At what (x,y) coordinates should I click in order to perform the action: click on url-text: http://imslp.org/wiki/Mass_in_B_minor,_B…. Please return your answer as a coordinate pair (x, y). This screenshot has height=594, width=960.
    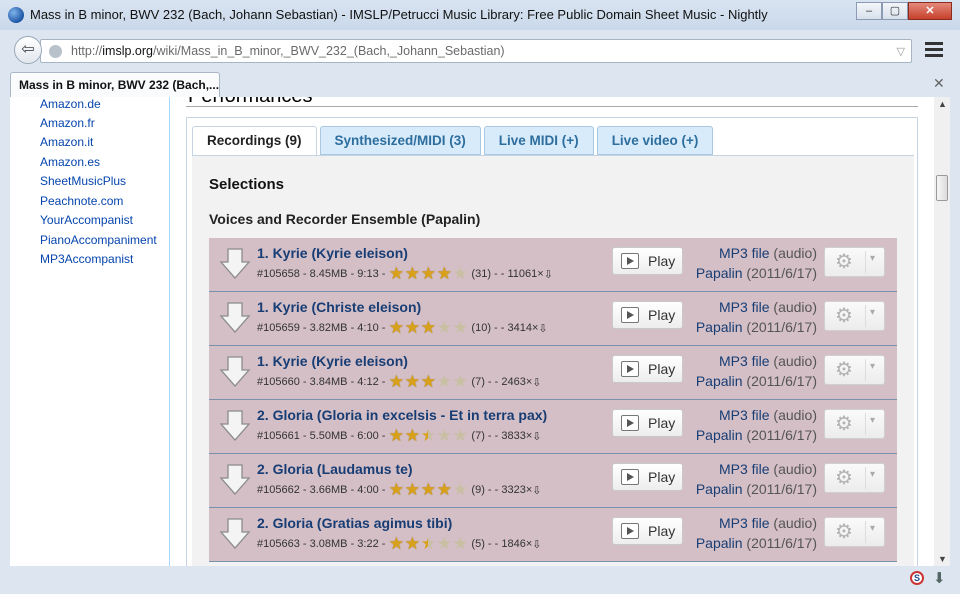
    Looking at the image, I should click on (288, 51).